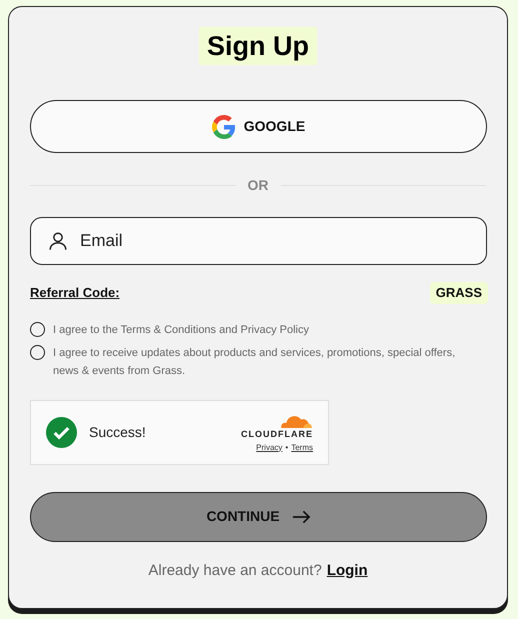 The image size is (518, 619). I want to click on brand-label: CLOUDFLARE, so click(277, 434).